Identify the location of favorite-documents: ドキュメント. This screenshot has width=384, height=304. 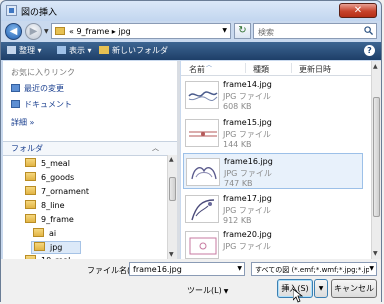
(41, 104).